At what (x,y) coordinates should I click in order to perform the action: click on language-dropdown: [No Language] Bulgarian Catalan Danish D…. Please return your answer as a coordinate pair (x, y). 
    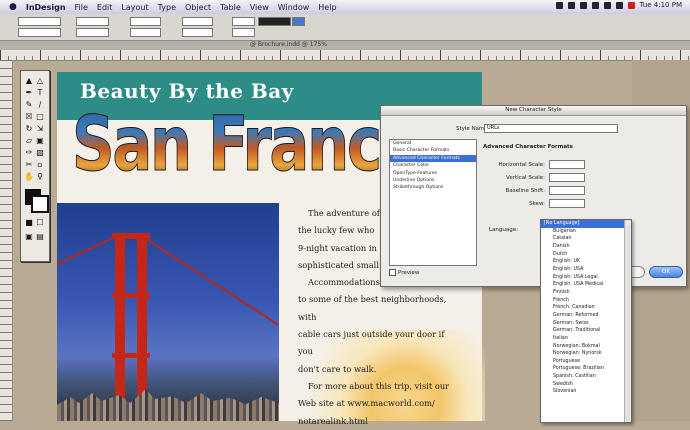
    Looking at the image, I should click on (586, 321).